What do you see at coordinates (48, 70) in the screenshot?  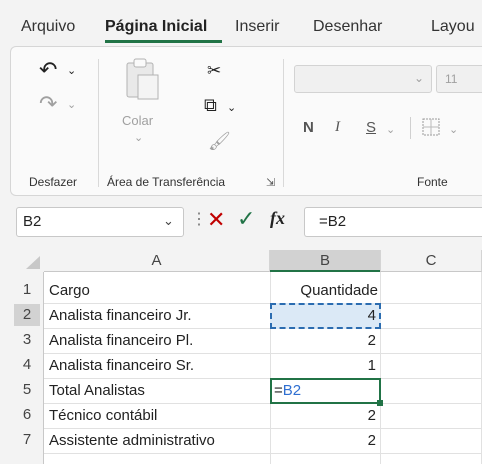 I see `undo-icon: ↶` at bounding box center [48, 70].